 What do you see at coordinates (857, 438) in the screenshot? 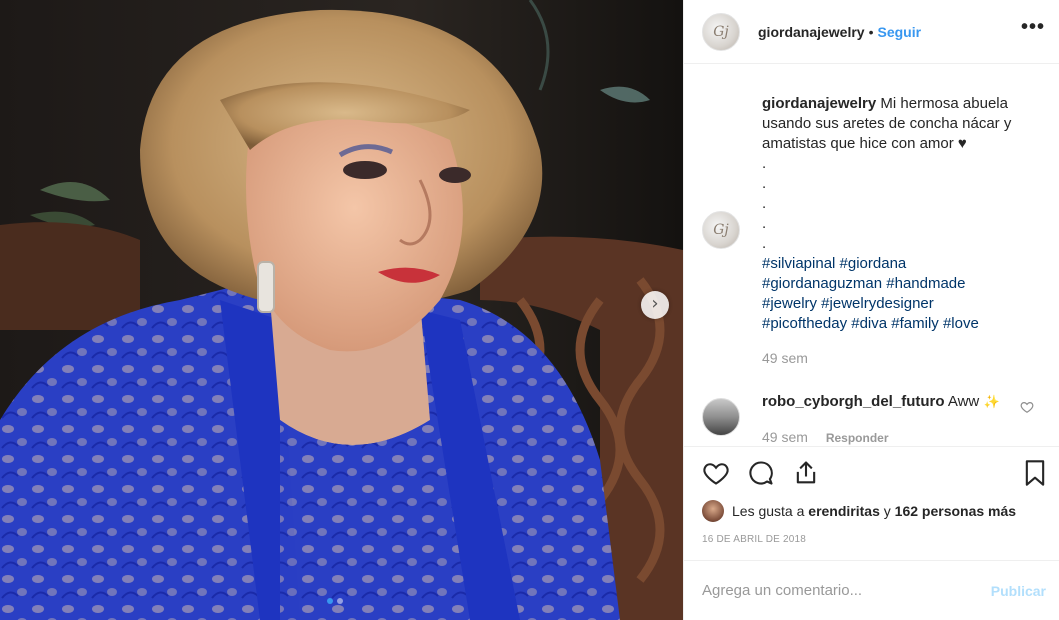
I see `reply-button: Responder` at bounding box center [857, 438].